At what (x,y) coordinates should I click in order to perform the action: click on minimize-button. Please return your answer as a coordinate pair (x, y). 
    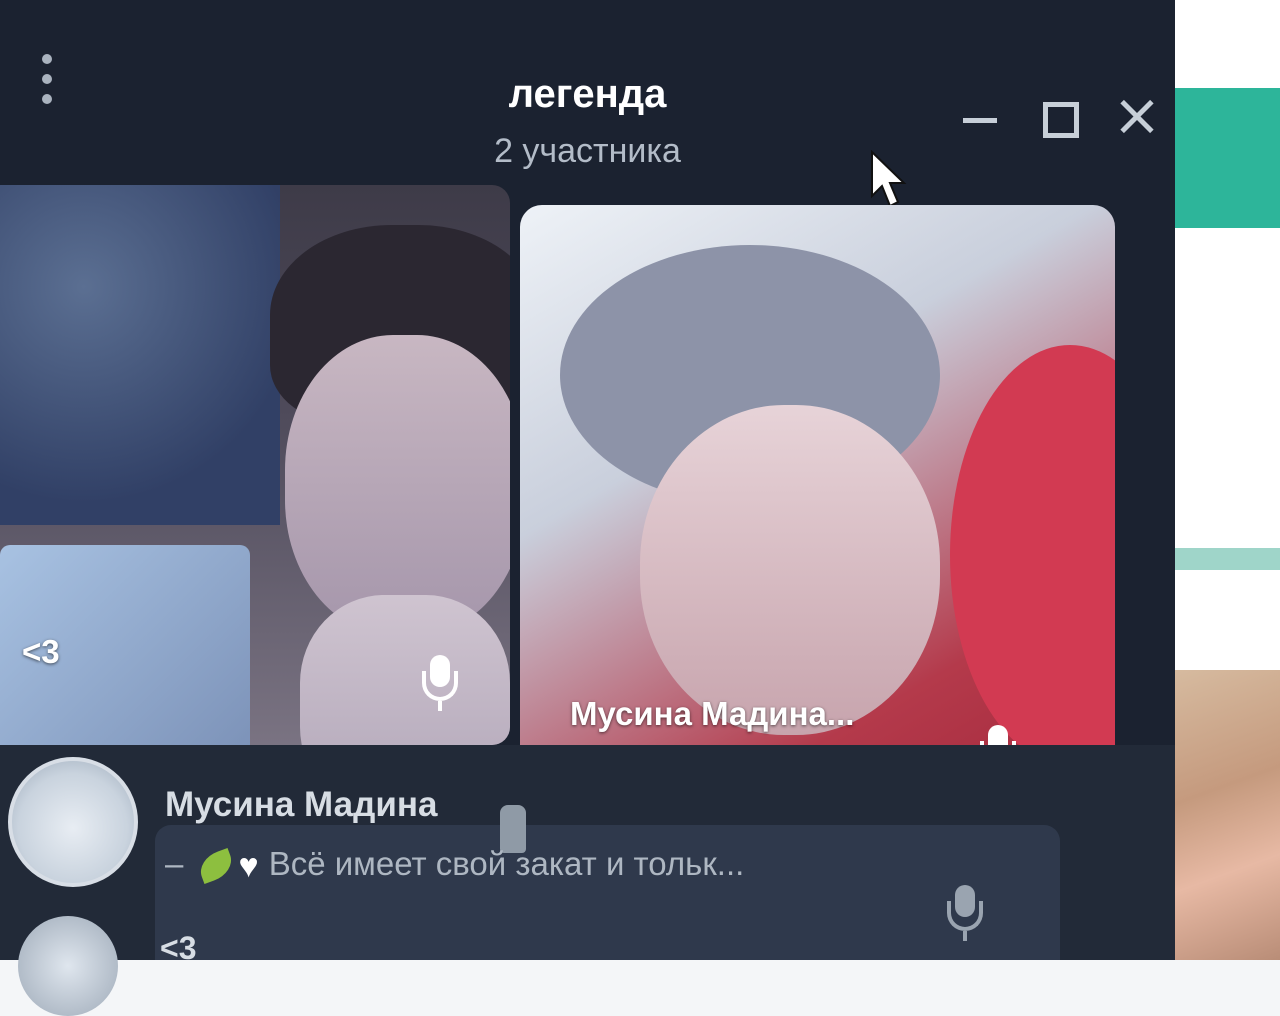
    Looking at the image, I should click on (980, 117).